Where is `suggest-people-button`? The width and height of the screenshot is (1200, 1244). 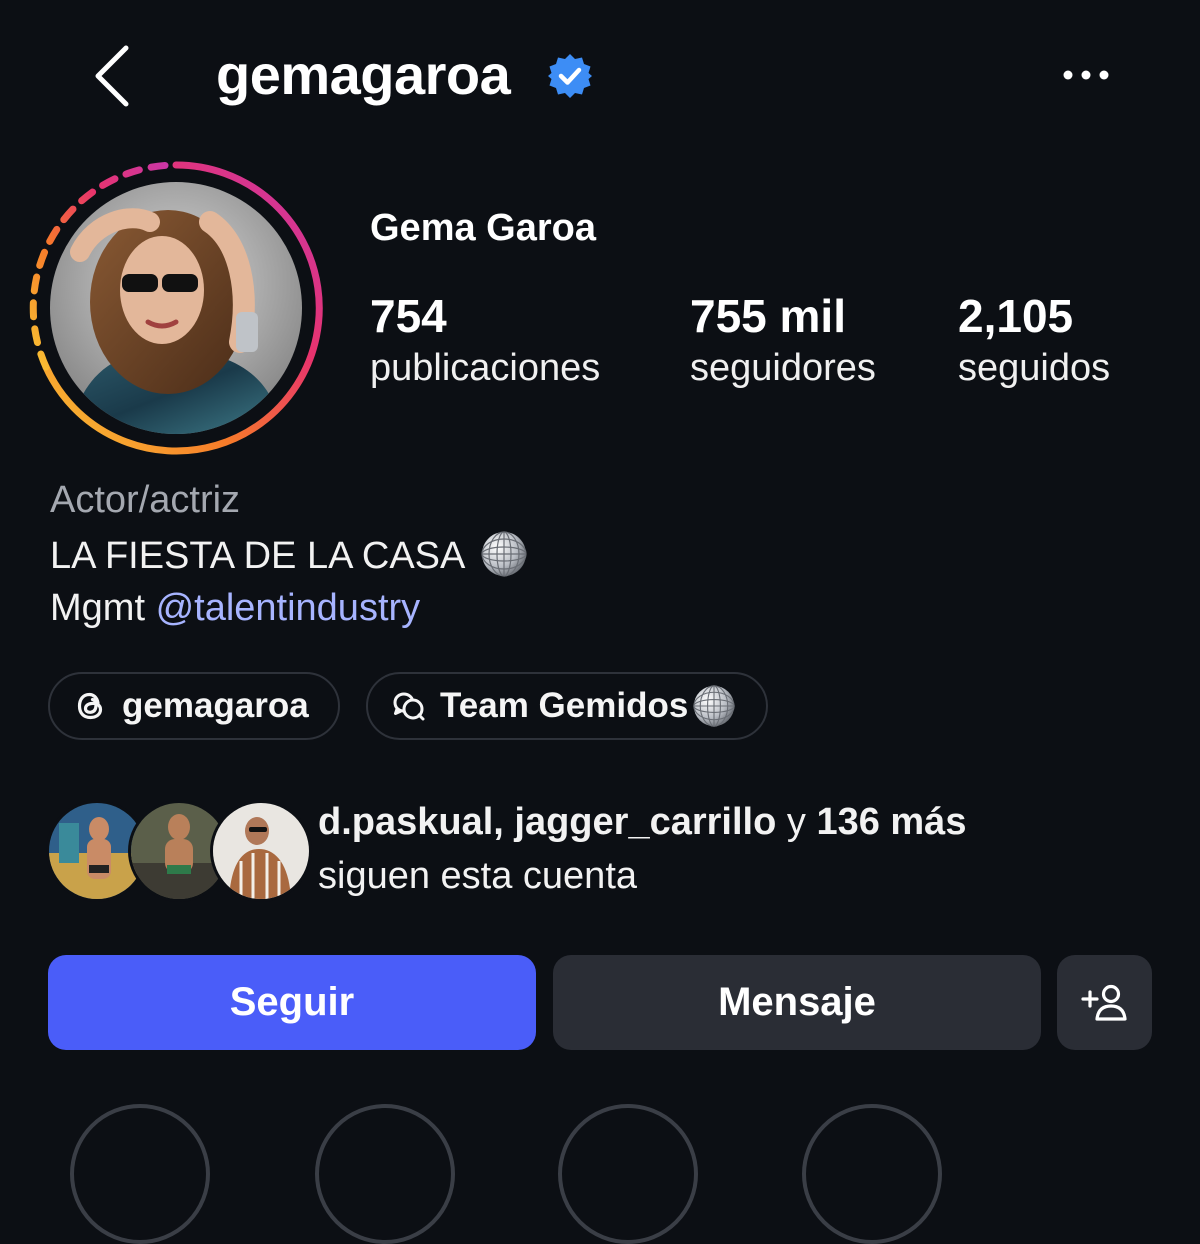
suggest-people-button is located at coordinates (1104, 1002).